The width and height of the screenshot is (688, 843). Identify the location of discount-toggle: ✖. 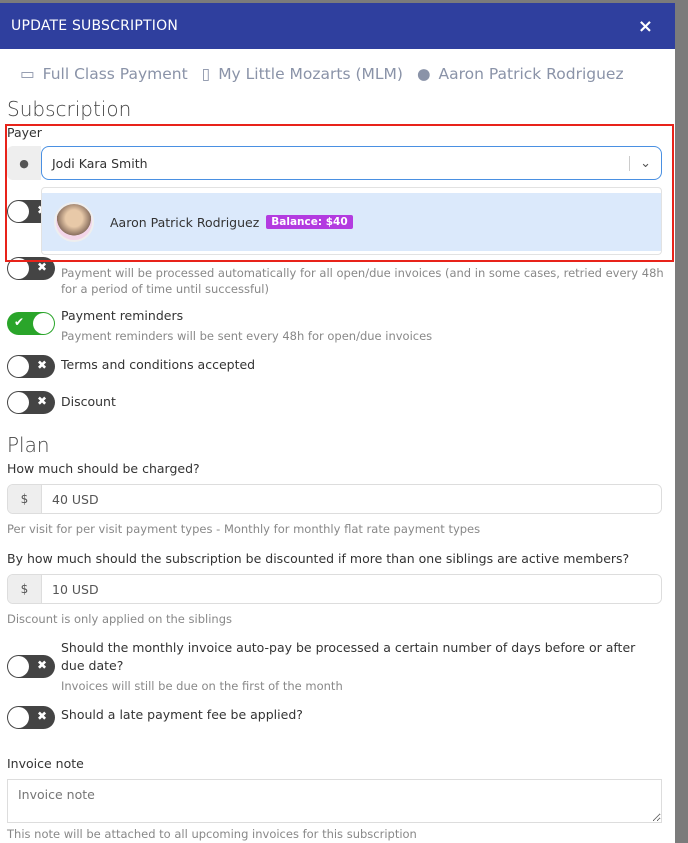
(31, 402).